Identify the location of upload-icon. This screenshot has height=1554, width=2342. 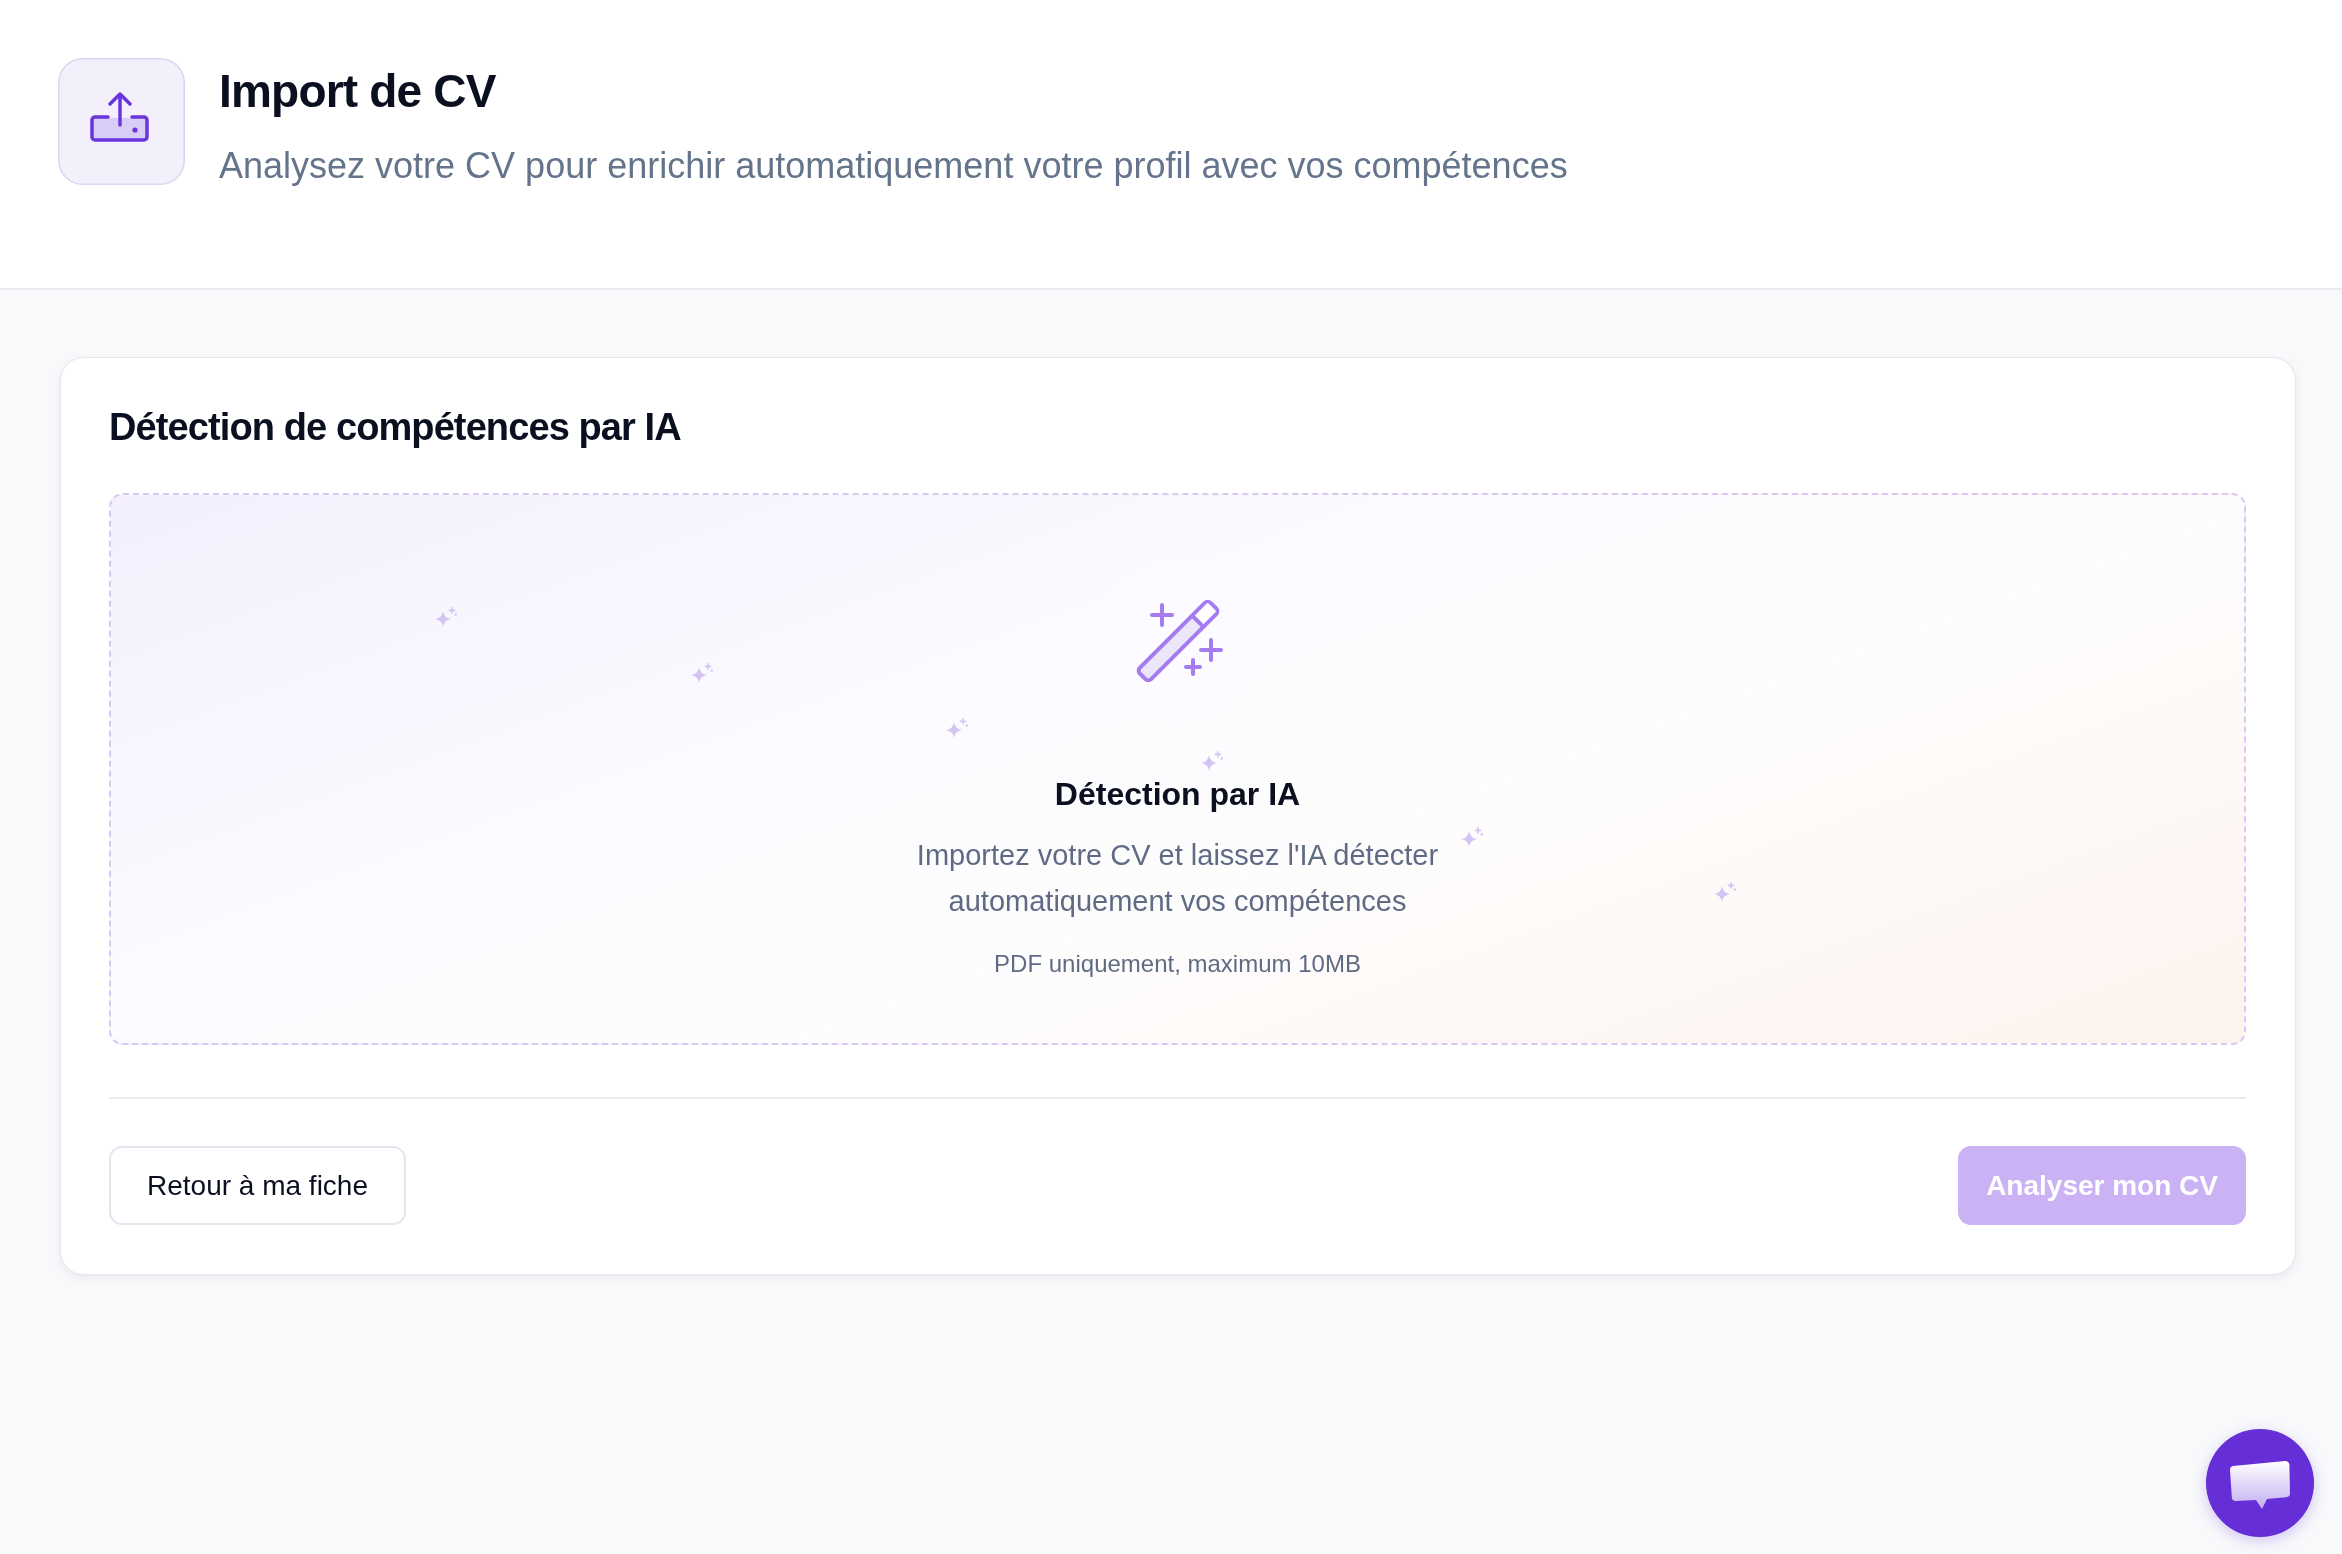
(121, 121).